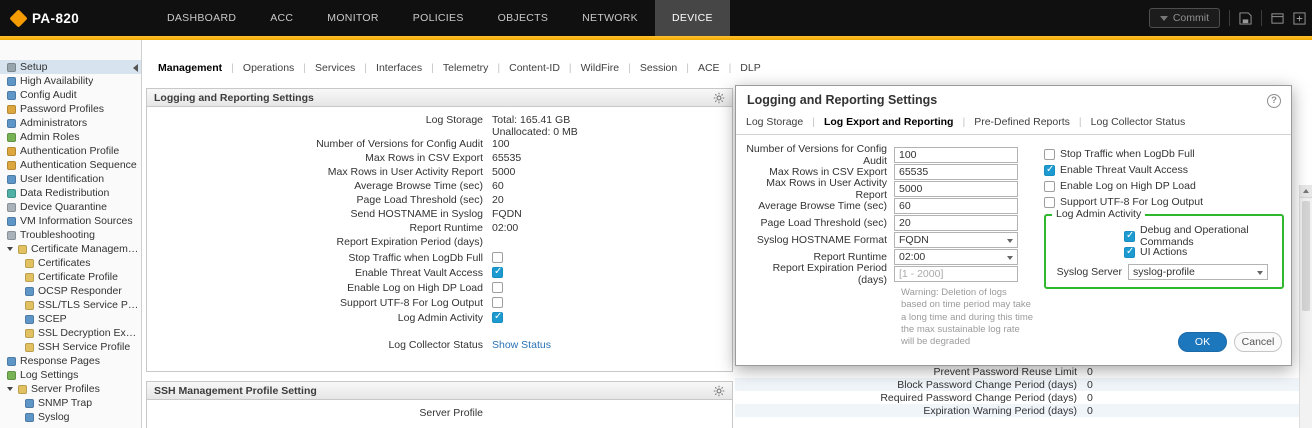  I want to click on form-row: Report Expiration Period (days), so click(892, 274).